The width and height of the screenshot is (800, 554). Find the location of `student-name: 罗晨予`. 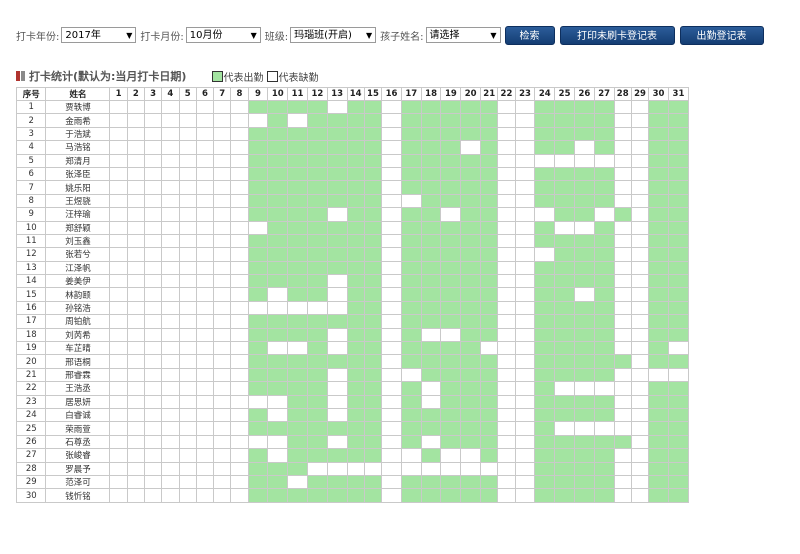

student-name: 罗晨予 is located at coordinates (78, 468).